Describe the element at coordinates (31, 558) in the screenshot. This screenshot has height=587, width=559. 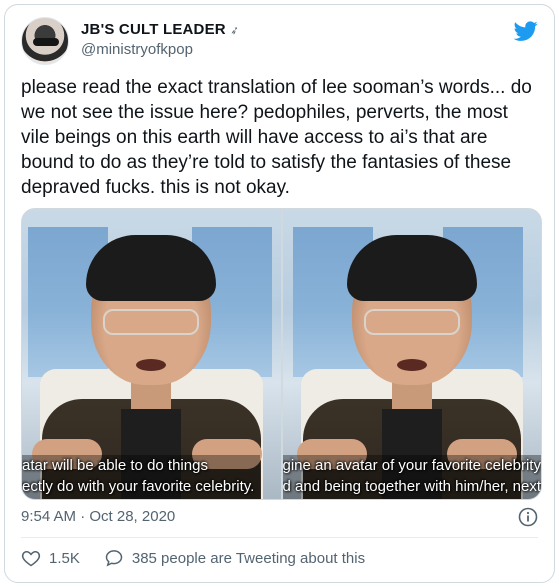
I see `heart-icon` at that location.